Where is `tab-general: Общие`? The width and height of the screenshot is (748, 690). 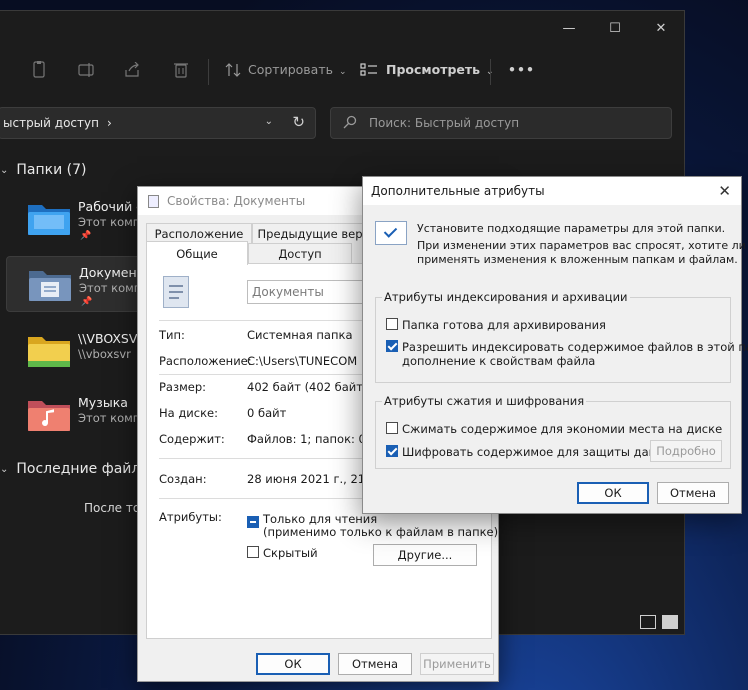
tab-general: Общие is located at coordinates (197, 253).